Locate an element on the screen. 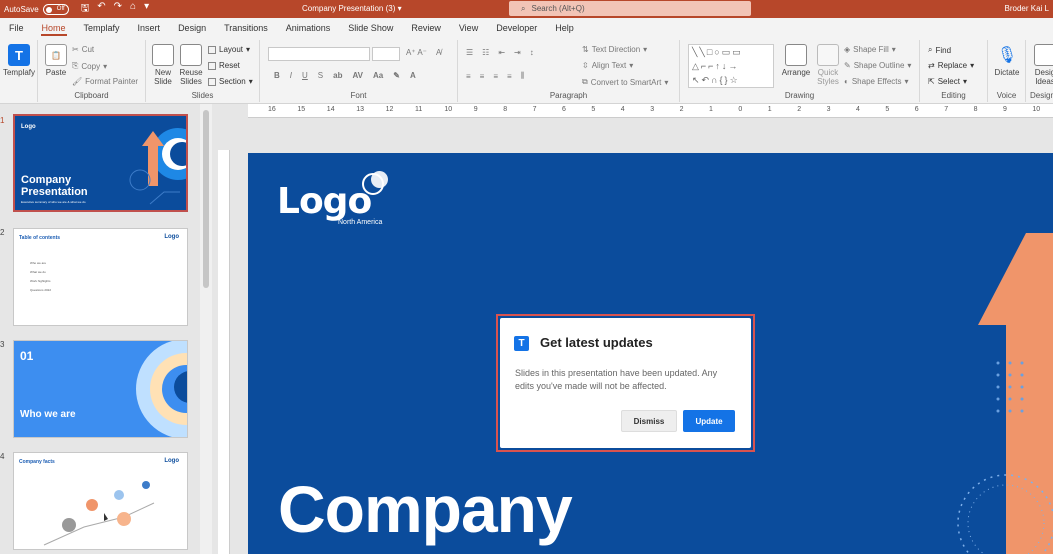 Image resolution: width=1053 pixels, height=554 pixels. voice-group: 🎙 Dictate Voice is located at coordinates (1007, 71).